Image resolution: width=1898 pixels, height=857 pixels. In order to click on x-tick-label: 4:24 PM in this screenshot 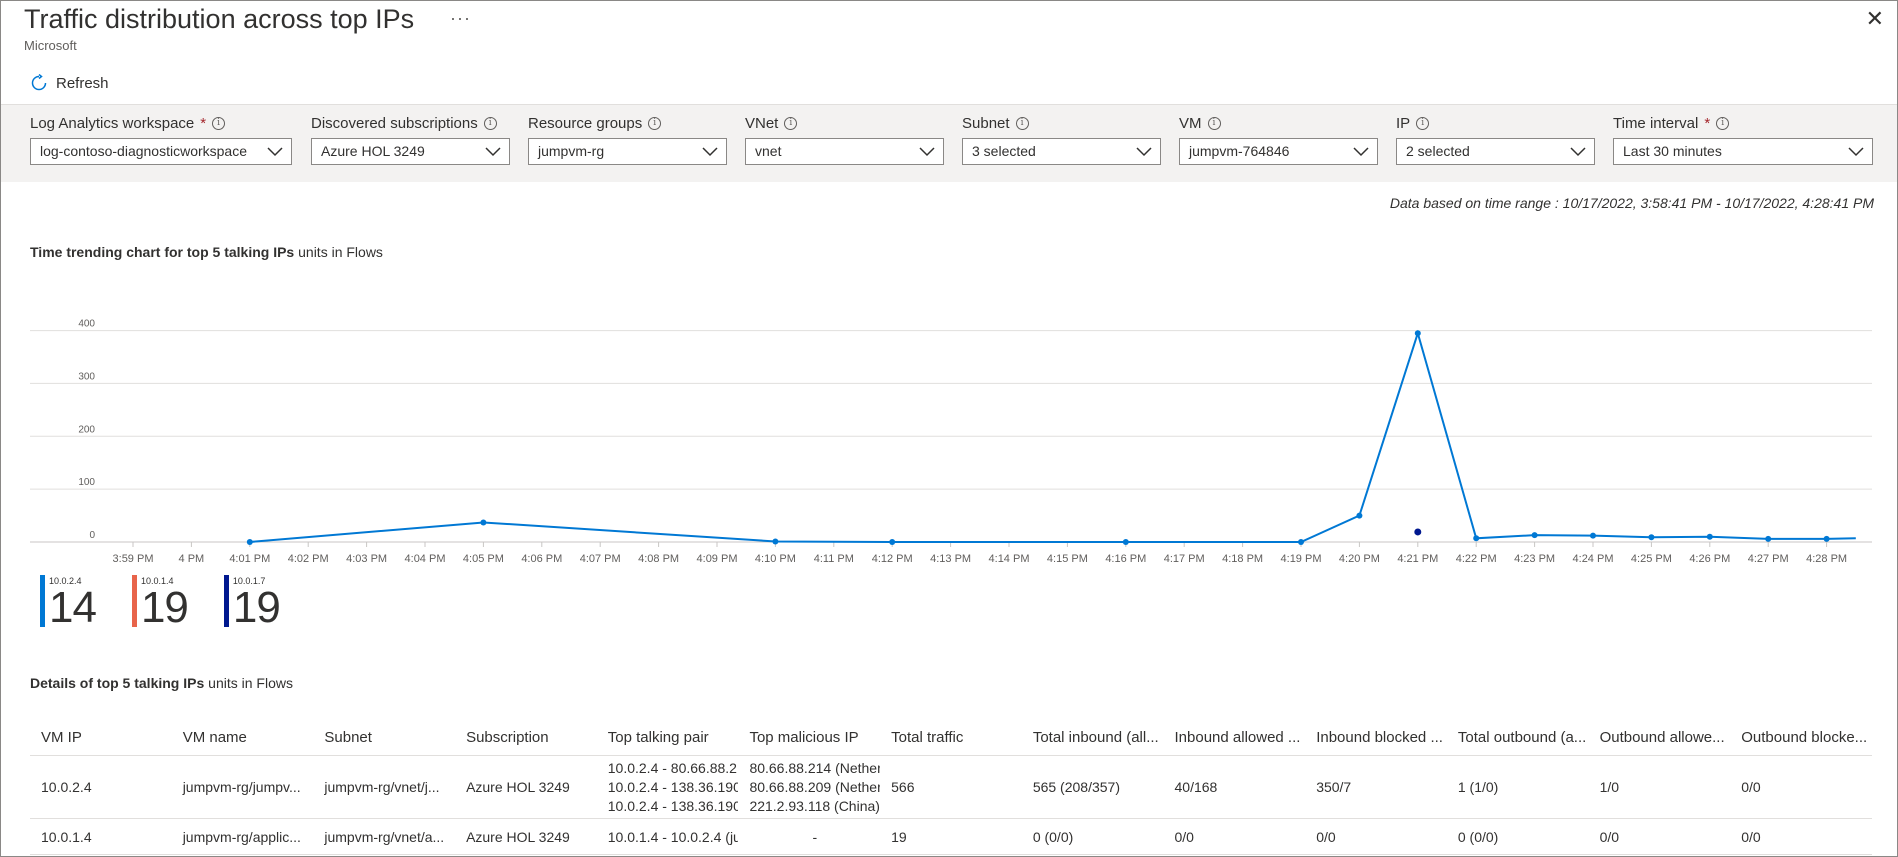, I will do `click(1593, 559)`.